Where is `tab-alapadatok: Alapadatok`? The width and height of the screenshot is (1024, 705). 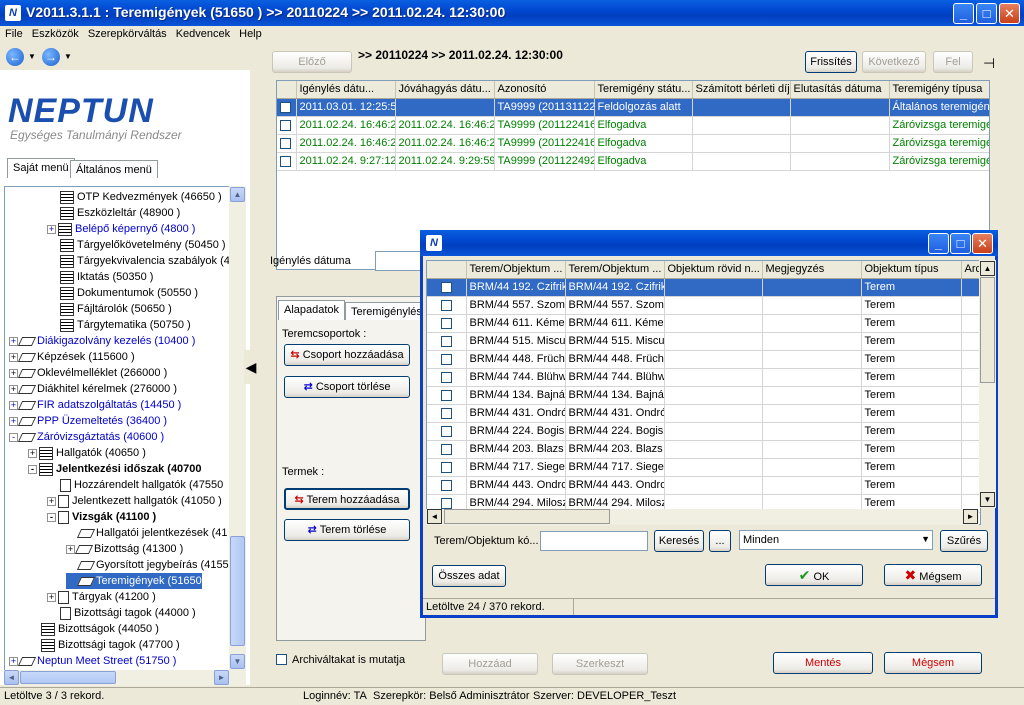
tab-alapadatok: Alapadatok is located at coordinates (312, 310).